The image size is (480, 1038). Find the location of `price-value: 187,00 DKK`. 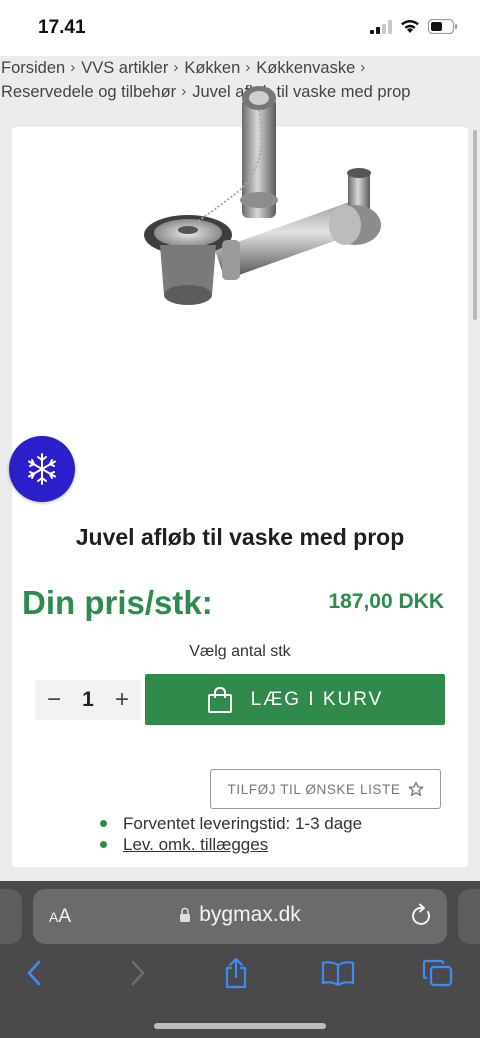

price-value: 187,00 DKK is located at coordinates (386, 601).